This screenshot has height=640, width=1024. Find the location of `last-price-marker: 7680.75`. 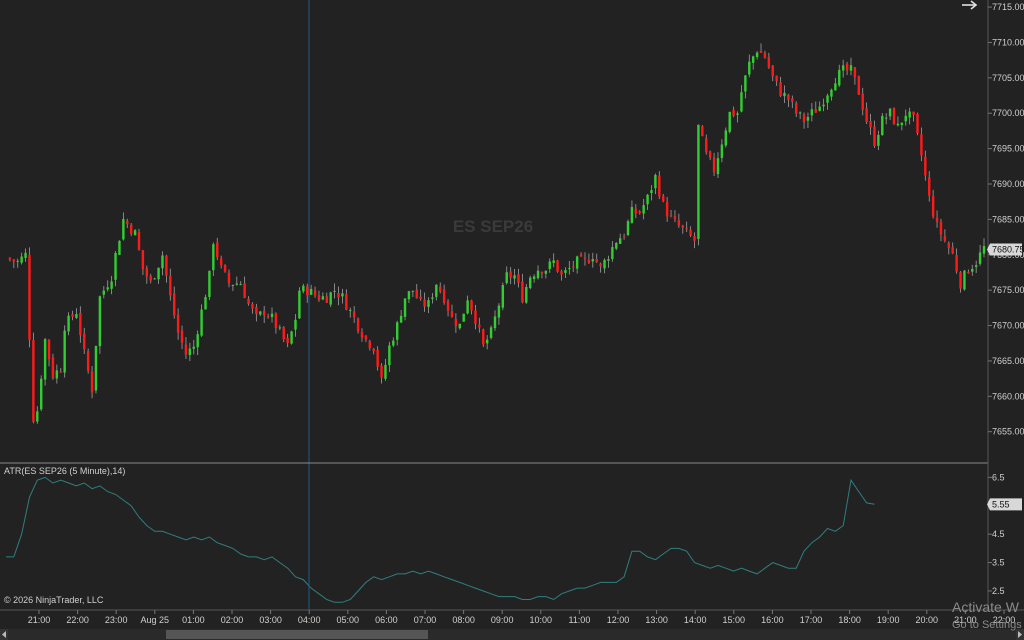

last-price-marker: 7680.75 is located at coordinates (1005, 249).